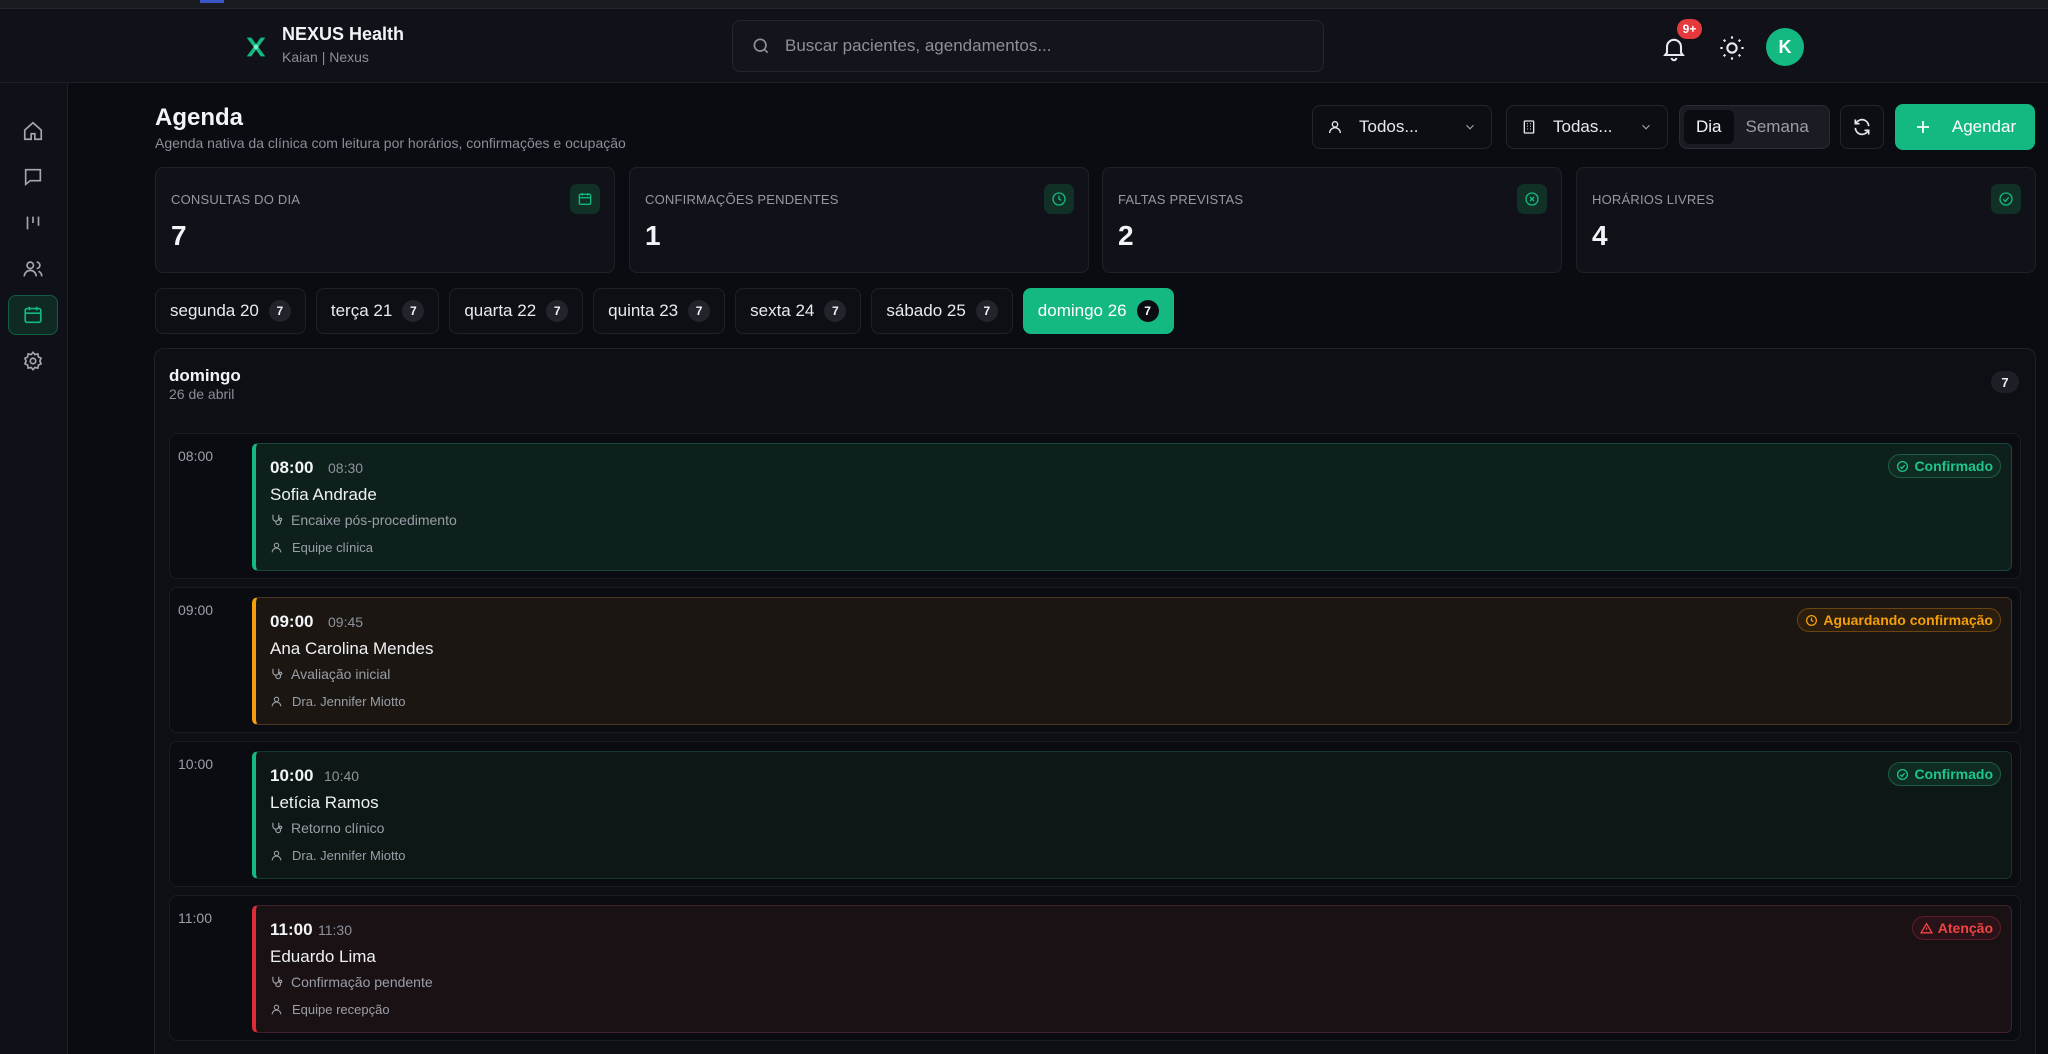  I want to click on day-label: segunda 20, so click(214, 310).